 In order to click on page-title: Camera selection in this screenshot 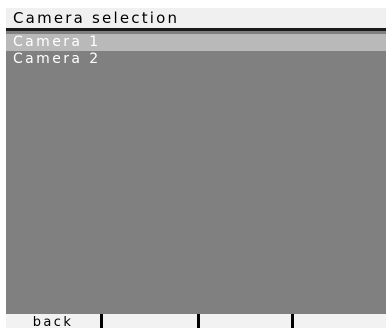, I will do `click(96, 18)`.